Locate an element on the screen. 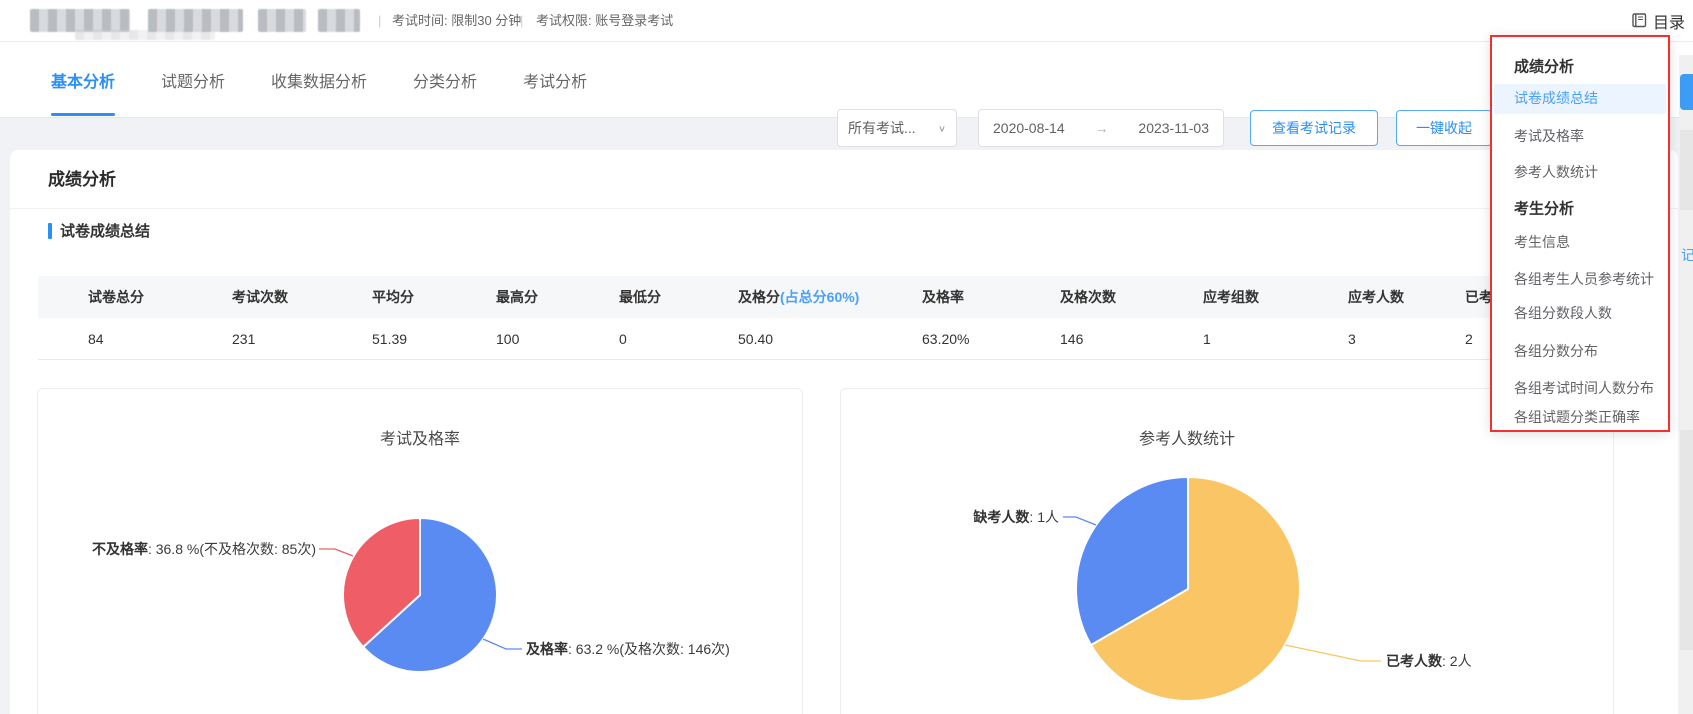 The image size is (1693, 714). tab-5: 考试分析 is located at coordinates (555, 80).